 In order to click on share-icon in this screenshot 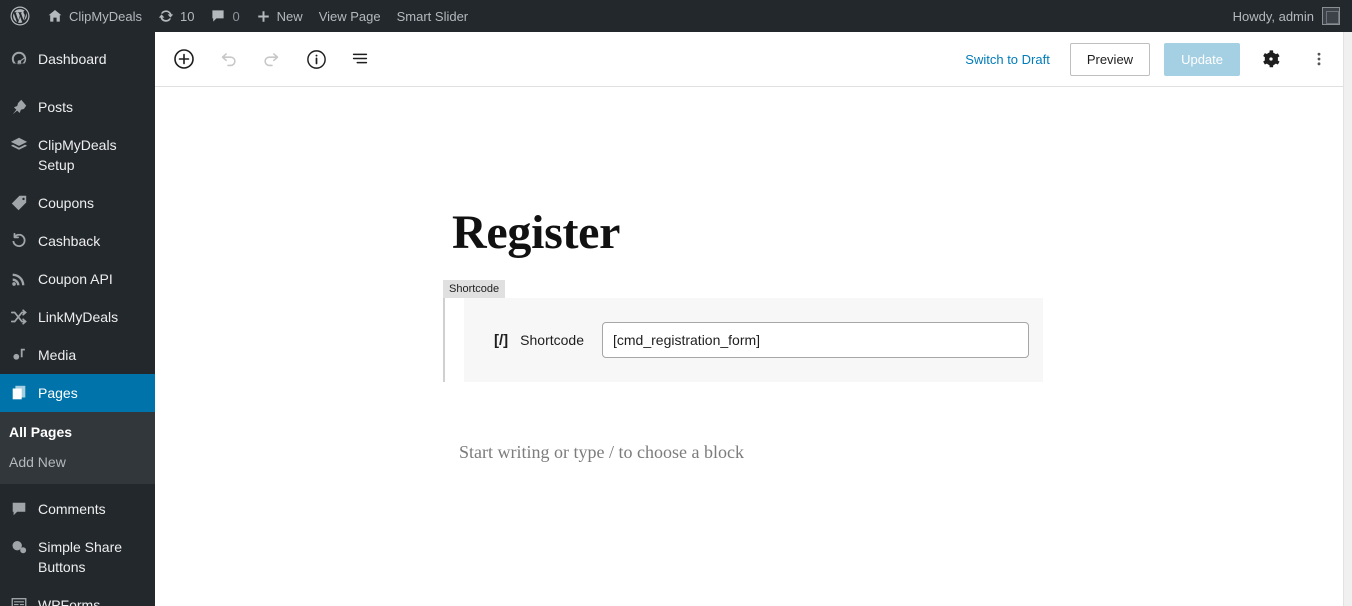, I will do `click(19, 547)`.